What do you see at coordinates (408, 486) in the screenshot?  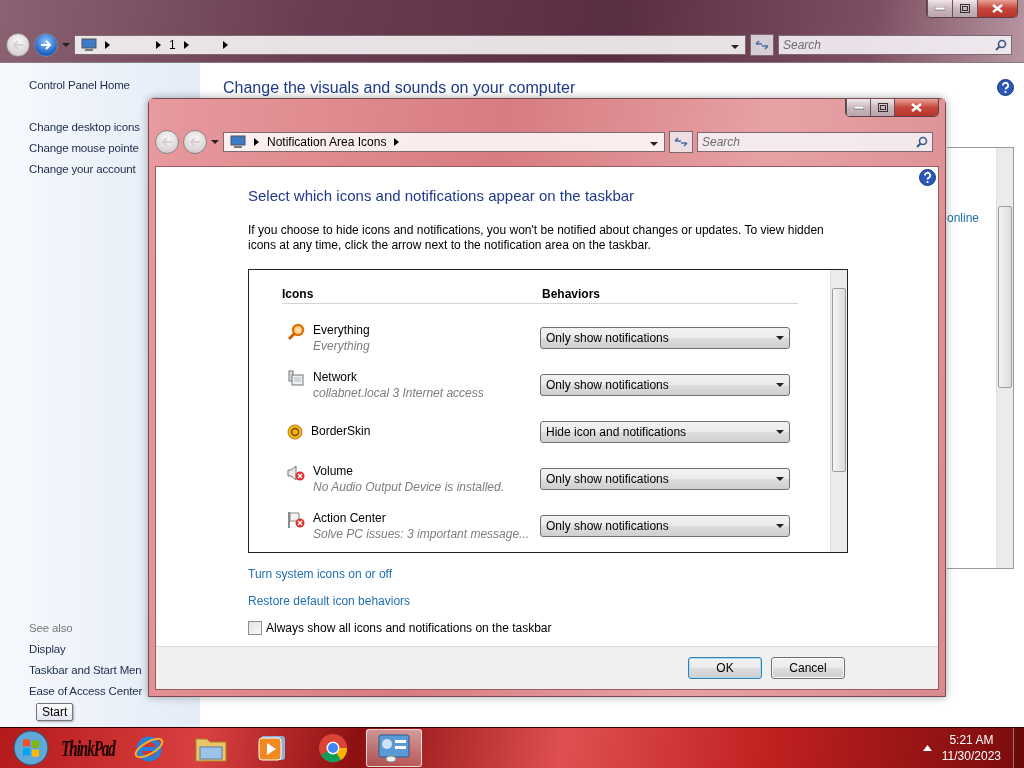 I see `icon-detail: No Audio Output Device is installed.` at bounding box center [408, 486].